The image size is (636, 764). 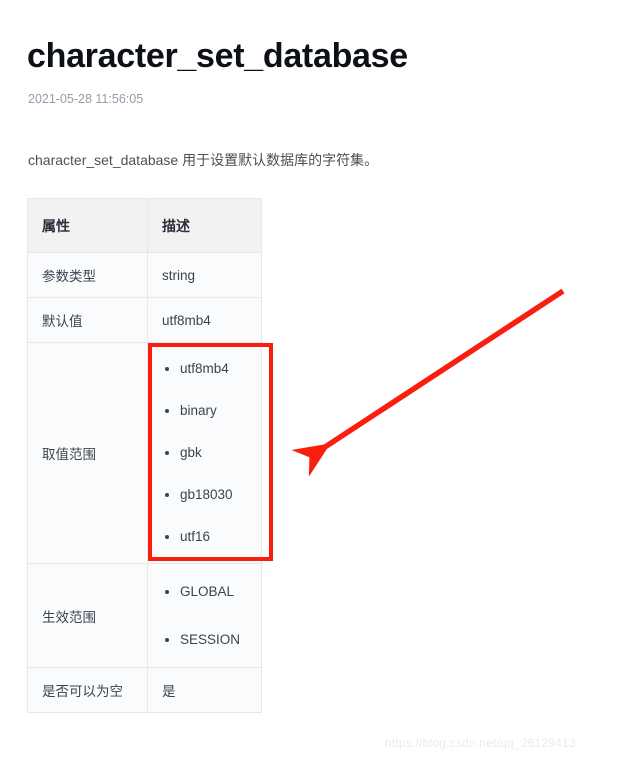 What do you see at coordinates (213, 495) in the screenshot?
I see `list-item: gb18030` at bounding box center [213, 495].